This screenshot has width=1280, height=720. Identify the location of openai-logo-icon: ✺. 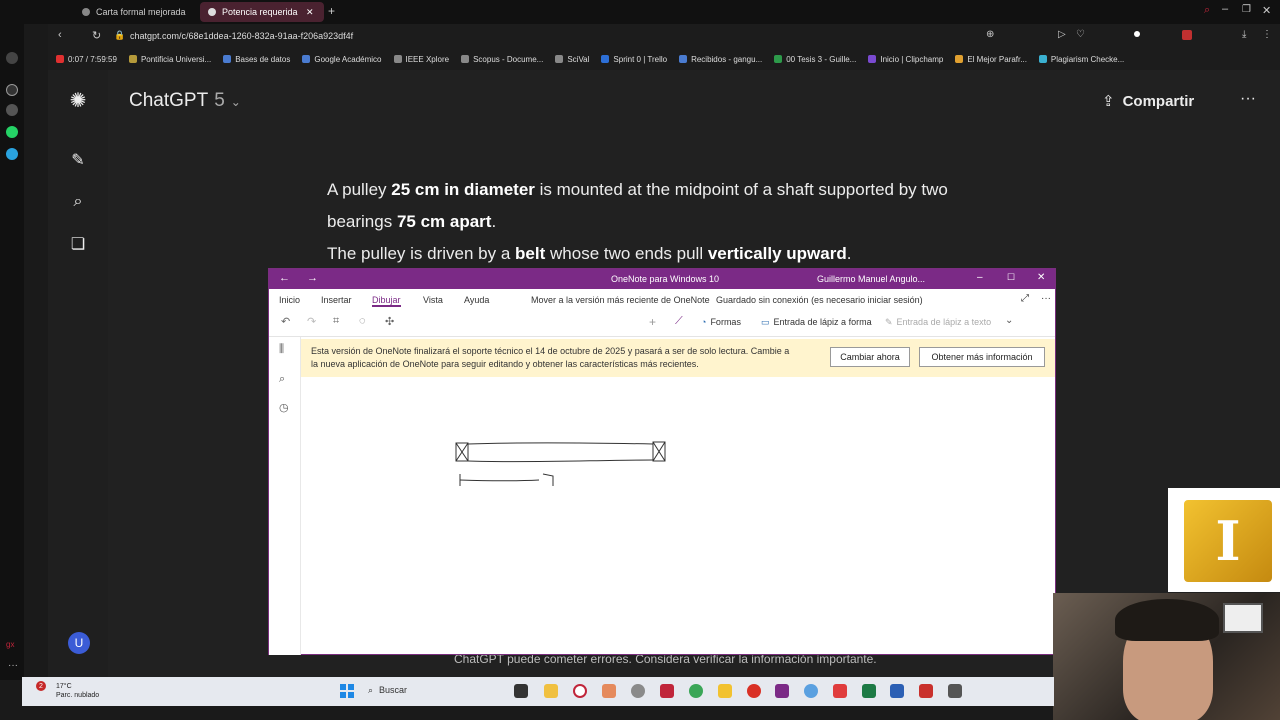
(78, 101).